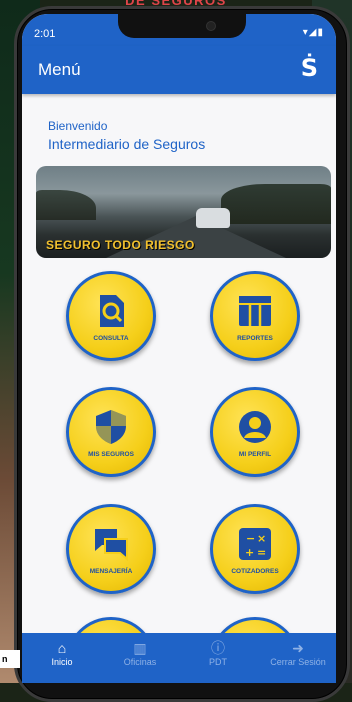  What do you see at coordinates (112, 311) in the screenshot?
I see `search-document-icon` at bounding box center [112, 311].